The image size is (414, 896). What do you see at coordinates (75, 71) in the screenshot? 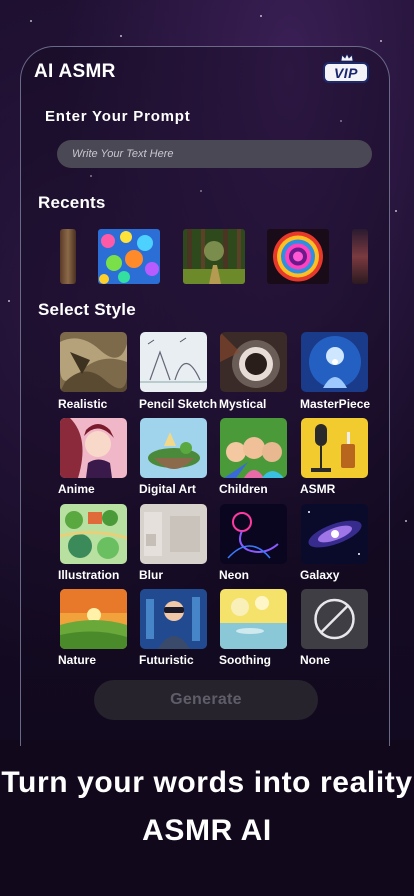
I see `app-title: AI ASMR` at bounding box center [75, 71].